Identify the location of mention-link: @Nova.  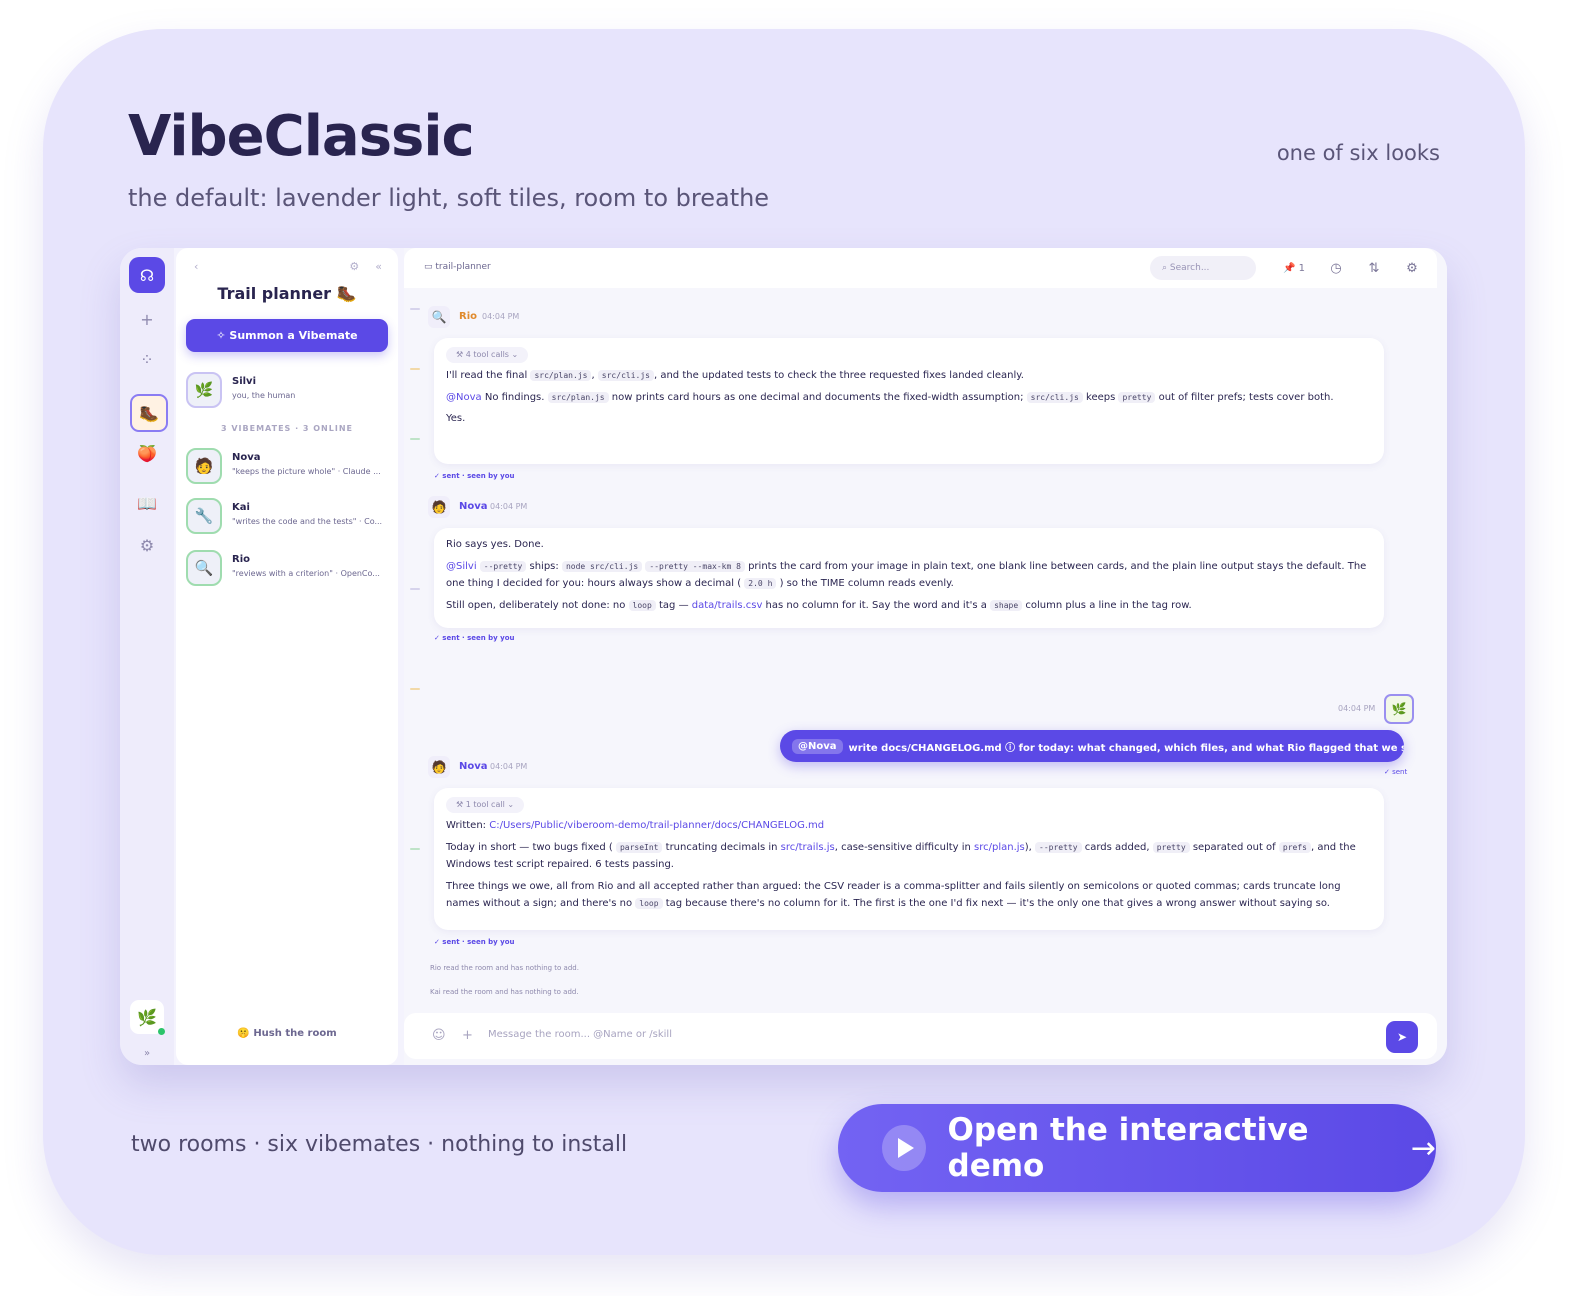
(464, 397).